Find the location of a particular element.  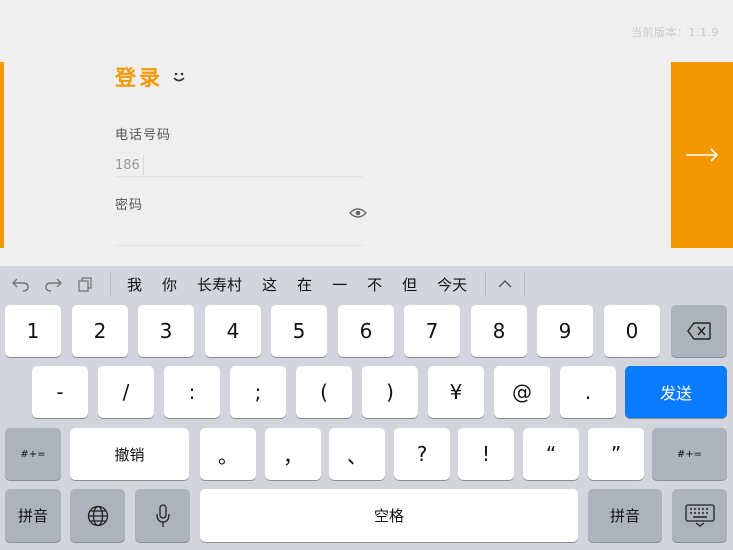

candidate-word: 我 is located at coordinates (134, 284).